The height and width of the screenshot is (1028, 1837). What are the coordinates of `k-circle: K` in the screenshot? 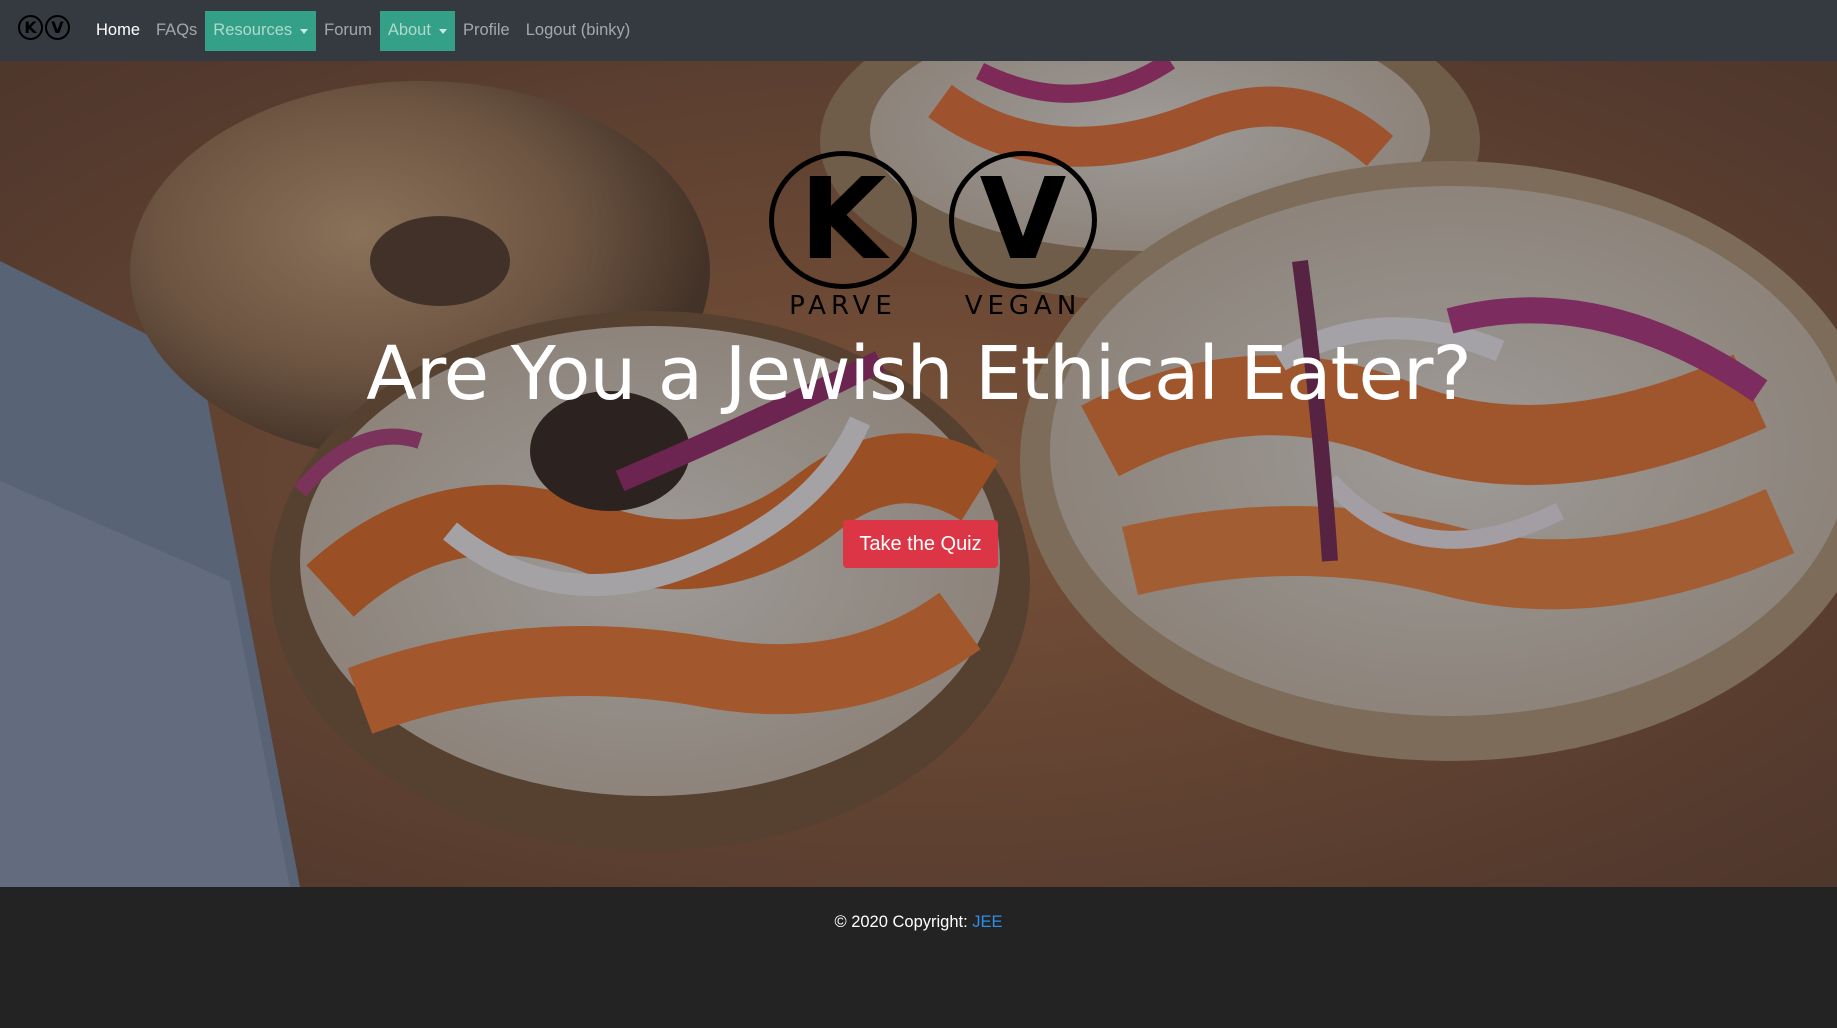 It's located at (843, 220).